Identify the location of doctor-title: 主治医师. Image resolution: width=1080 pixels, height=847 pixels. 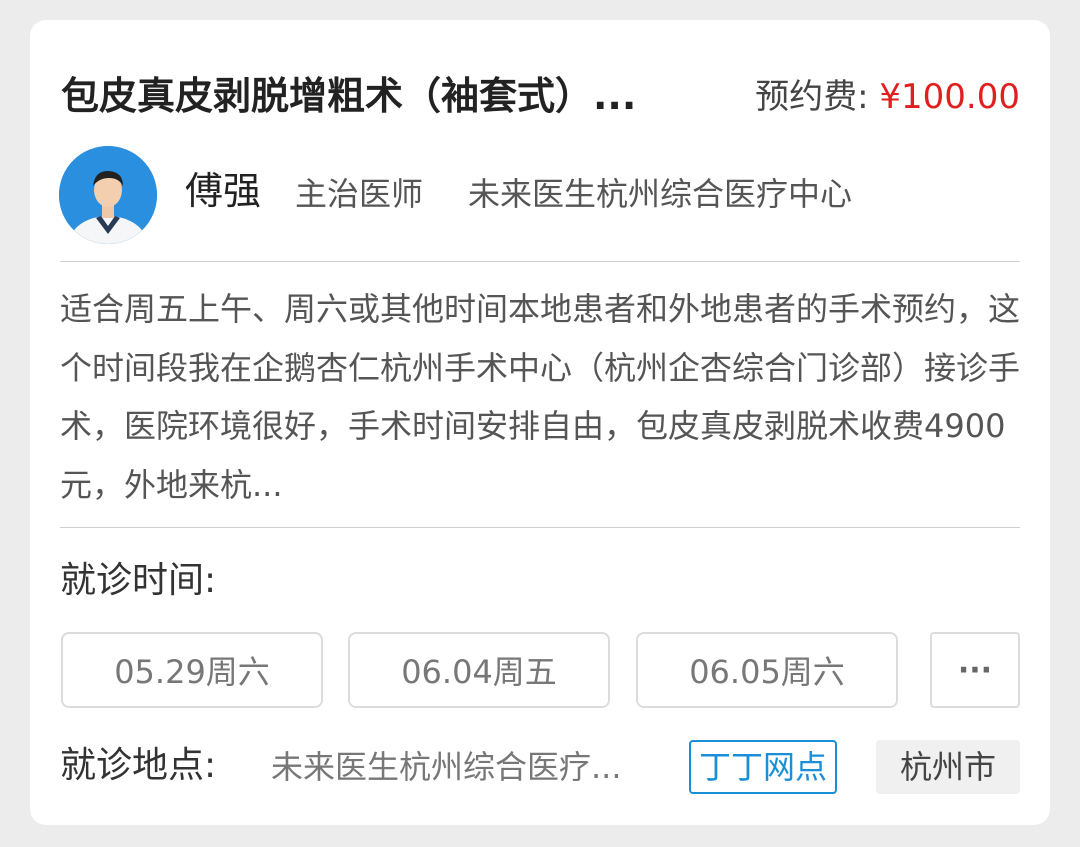
(359, 194).